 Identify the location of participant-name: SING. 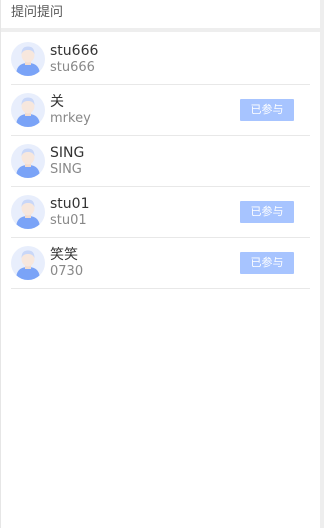
(67, 153).